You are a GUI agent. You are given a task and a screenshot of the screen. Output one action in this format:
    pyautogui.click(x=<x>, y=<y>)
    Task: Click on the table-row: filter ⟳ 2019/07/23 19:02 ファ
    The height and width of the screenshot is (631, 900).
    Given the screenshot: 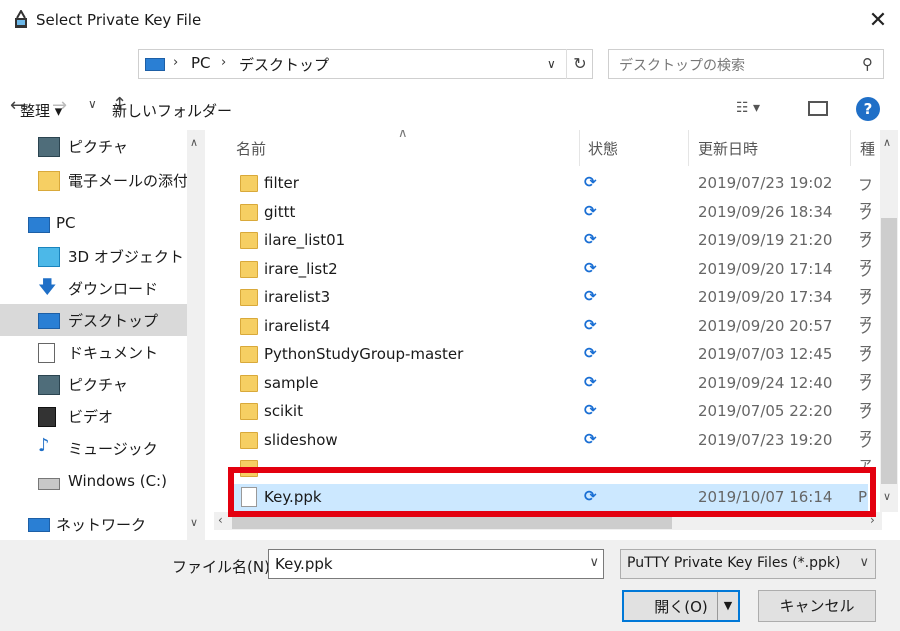 What is the action you would take?
    pyautogui.click(x=550, y=192)
    